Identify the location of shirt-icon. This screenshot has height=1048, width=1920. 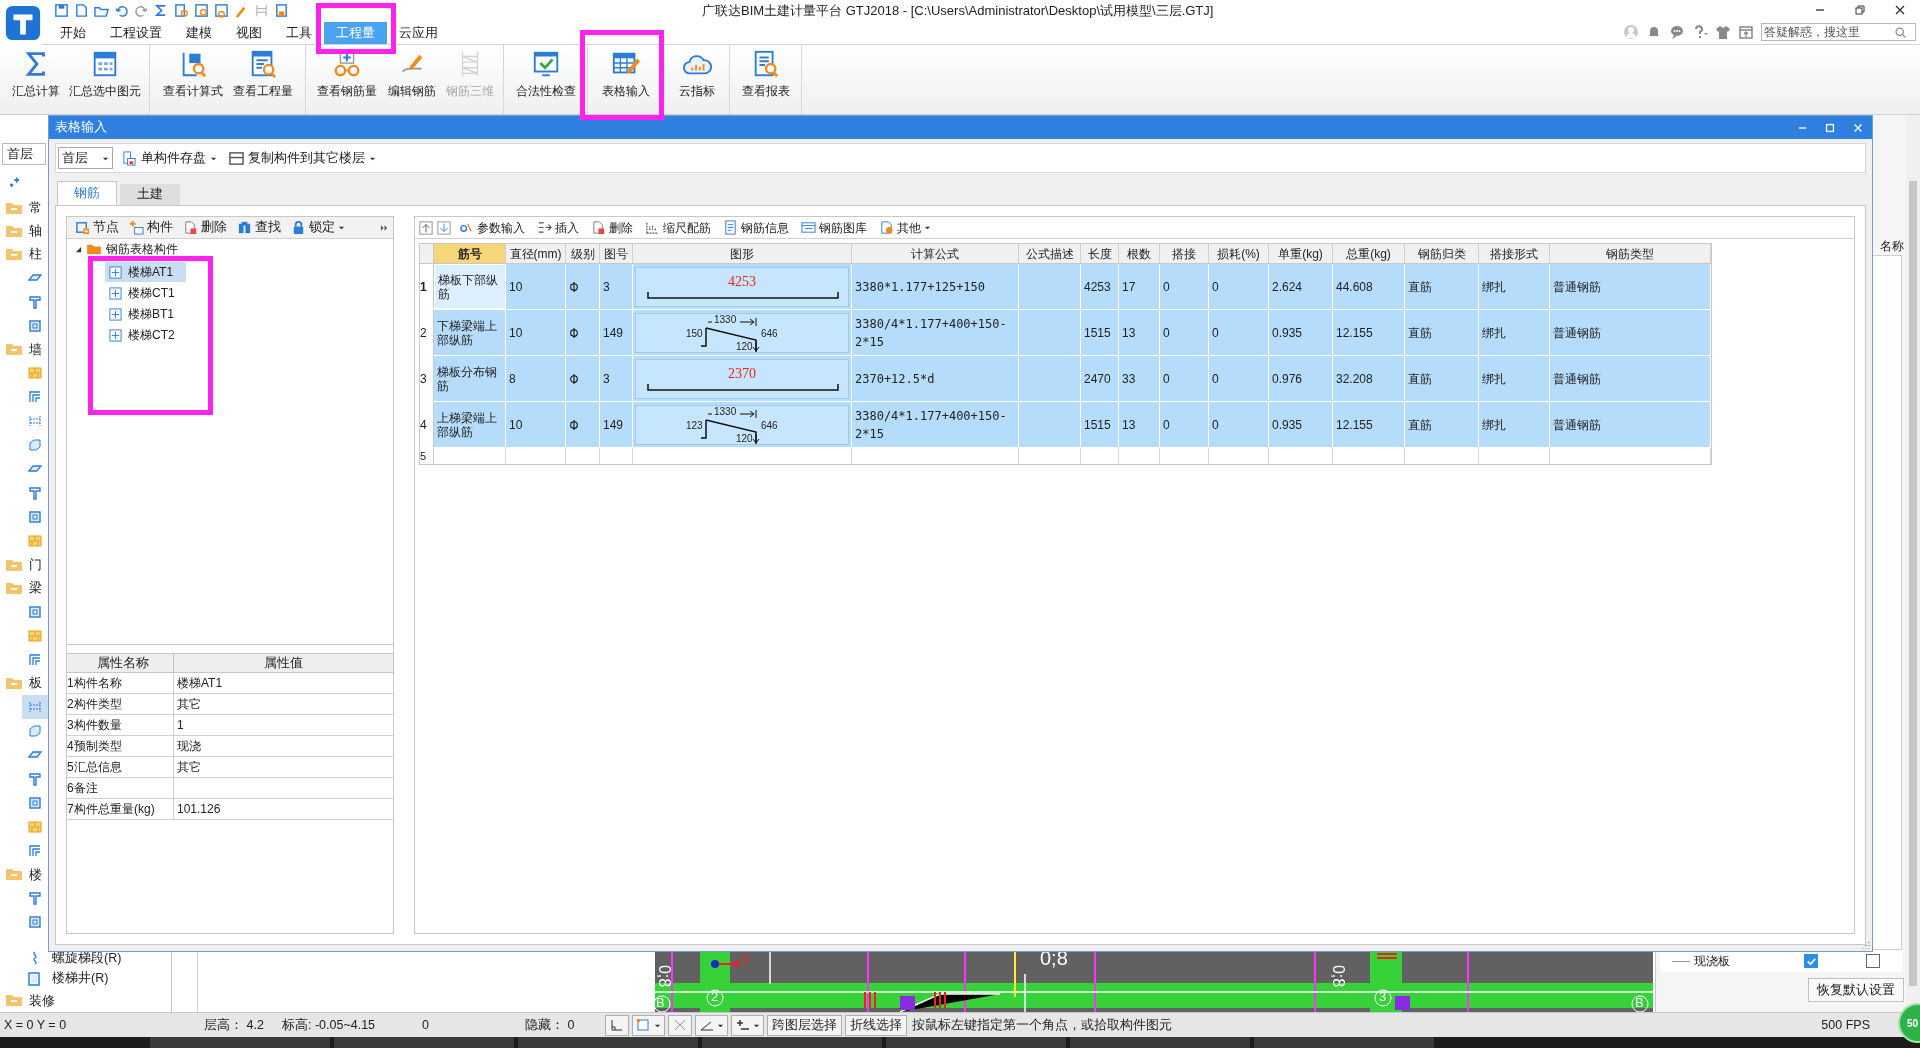
(1723, 32).